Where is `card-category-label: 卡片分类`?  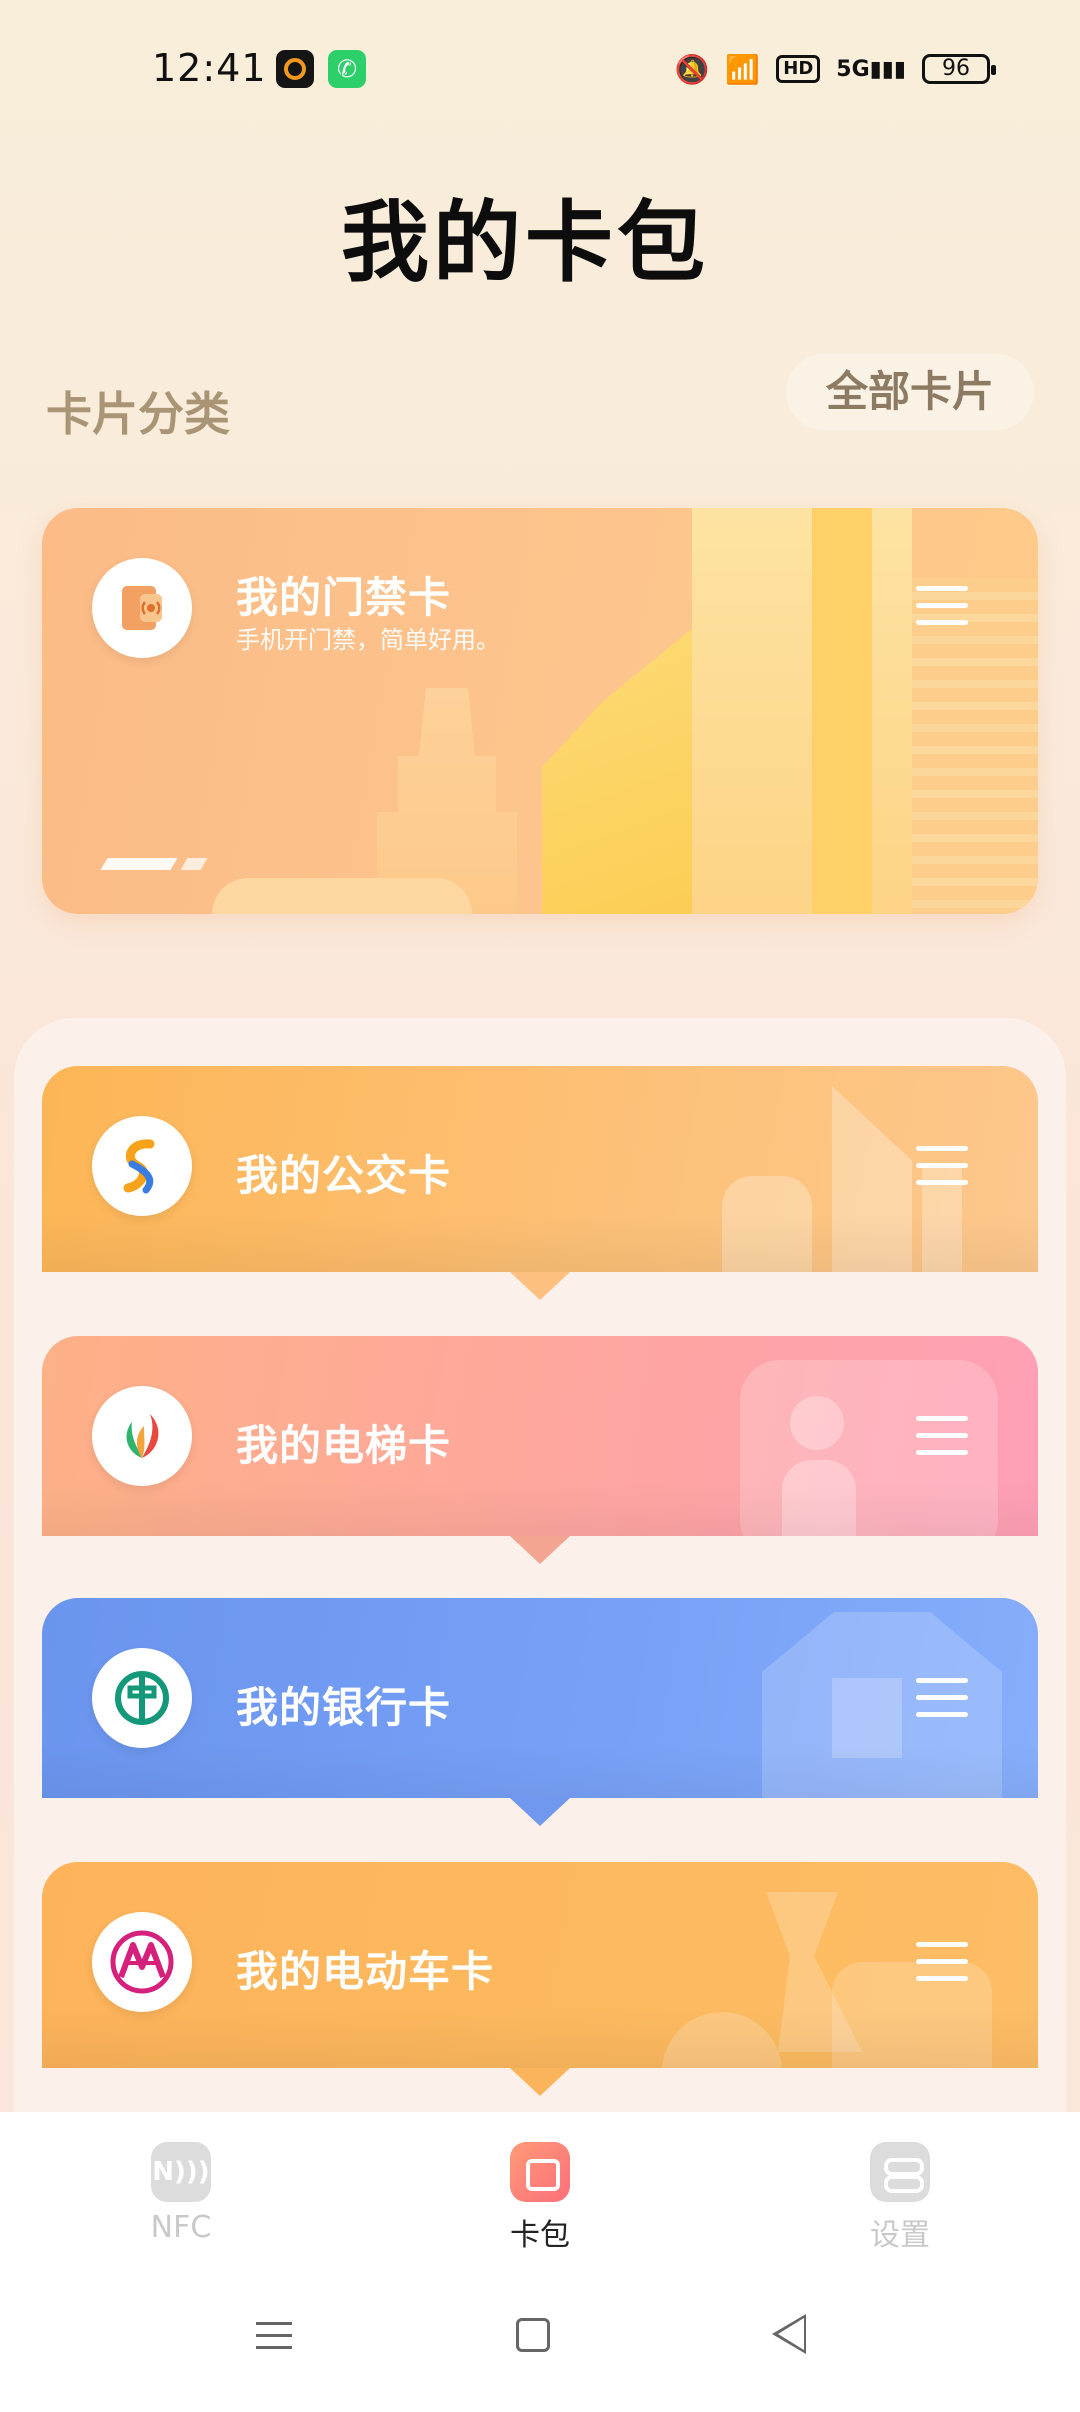
card-category-label: 卡片分类 is located at coordinates (138, 414).